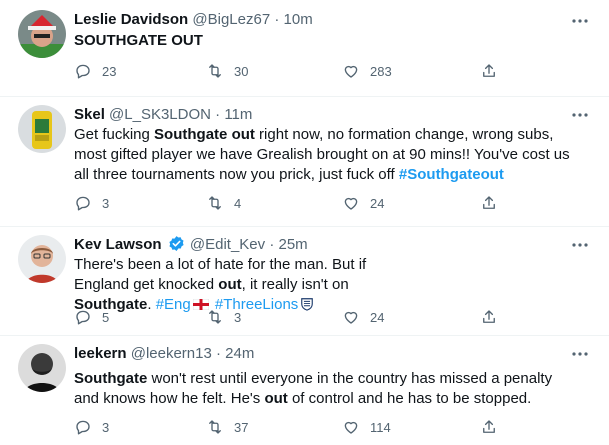 Image resolution: width=609 pixels, height=445 pixels. I want to click on retweet-count: 4, so click(238, 203).